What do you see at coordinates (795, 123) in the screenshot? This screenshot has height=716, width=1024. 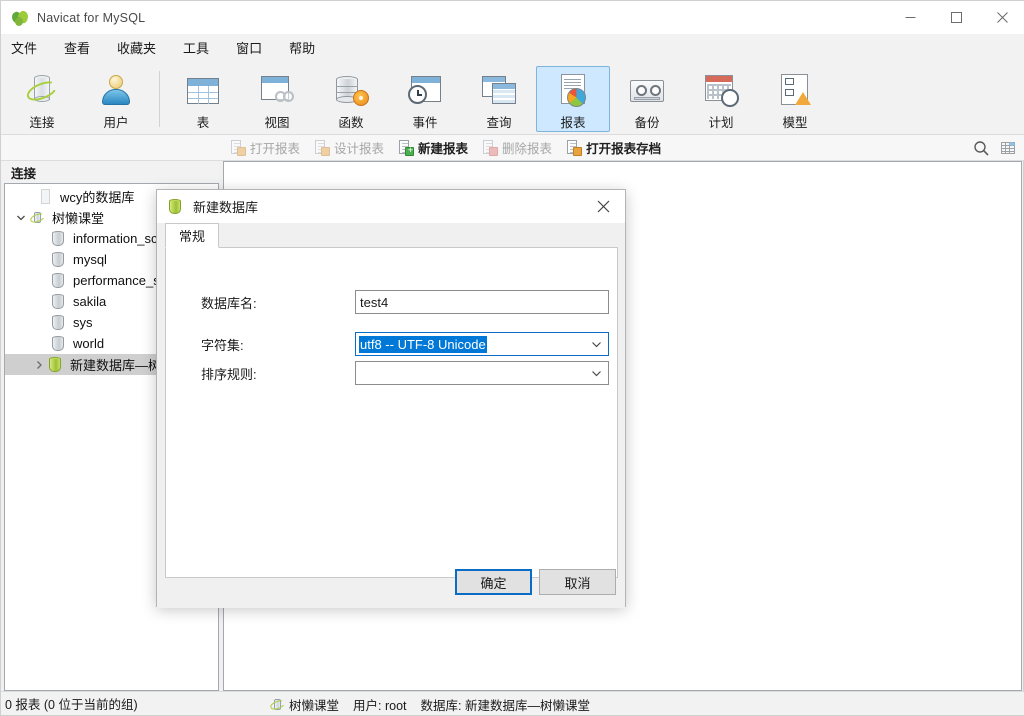 I see `toolbar-label-model: 模型` at bounding box center [795, 123].